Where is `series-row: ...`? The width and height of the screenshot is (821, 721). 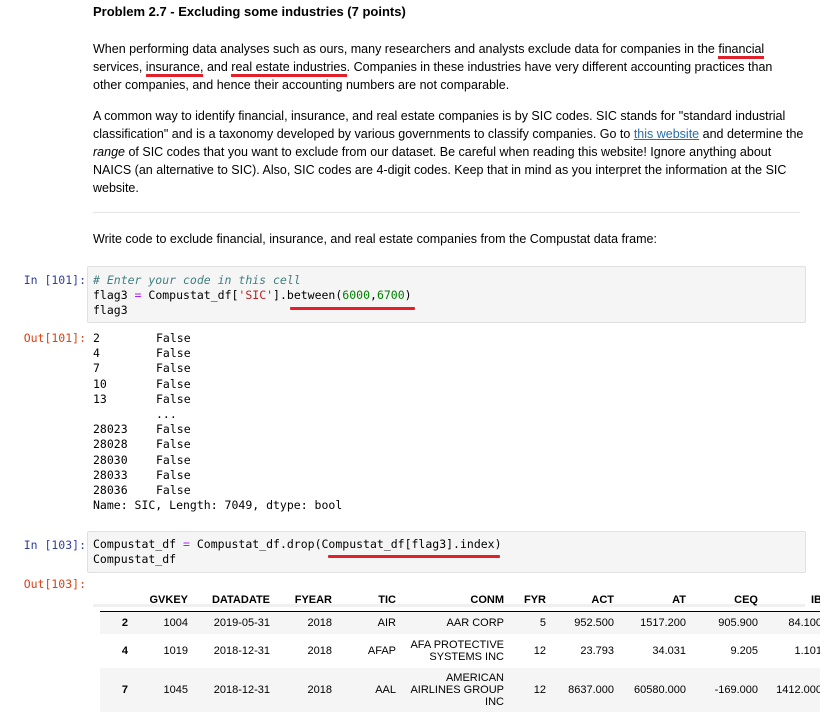 series-row: ... is located at coordinates (217, 414).